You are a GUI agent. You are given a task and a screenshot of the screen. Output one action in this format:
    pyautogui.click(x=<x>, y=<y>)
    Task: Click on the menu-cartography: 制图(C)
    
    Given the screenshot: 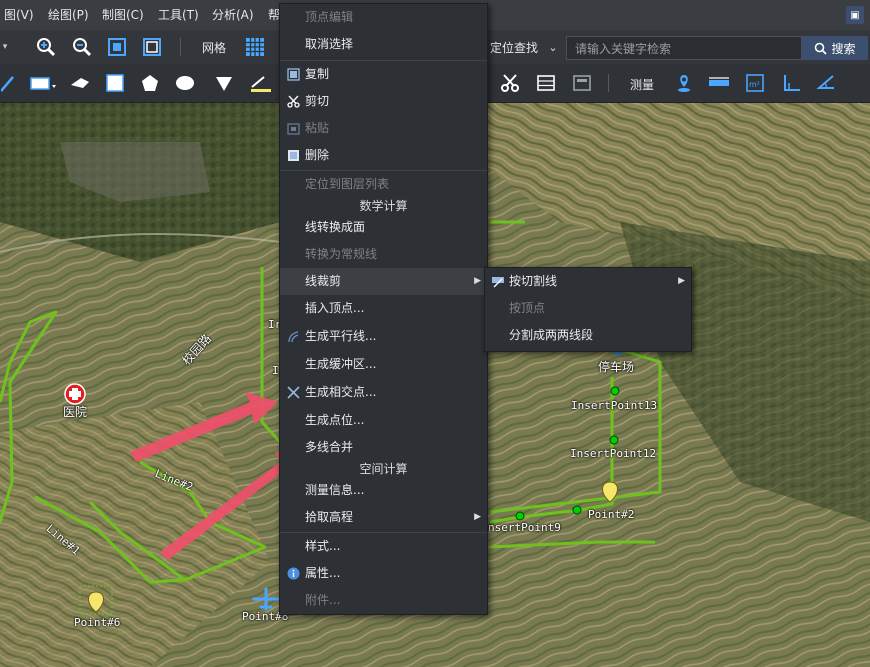 What is the action you would take?
    pyautogui.click(x=123, y=15)
    